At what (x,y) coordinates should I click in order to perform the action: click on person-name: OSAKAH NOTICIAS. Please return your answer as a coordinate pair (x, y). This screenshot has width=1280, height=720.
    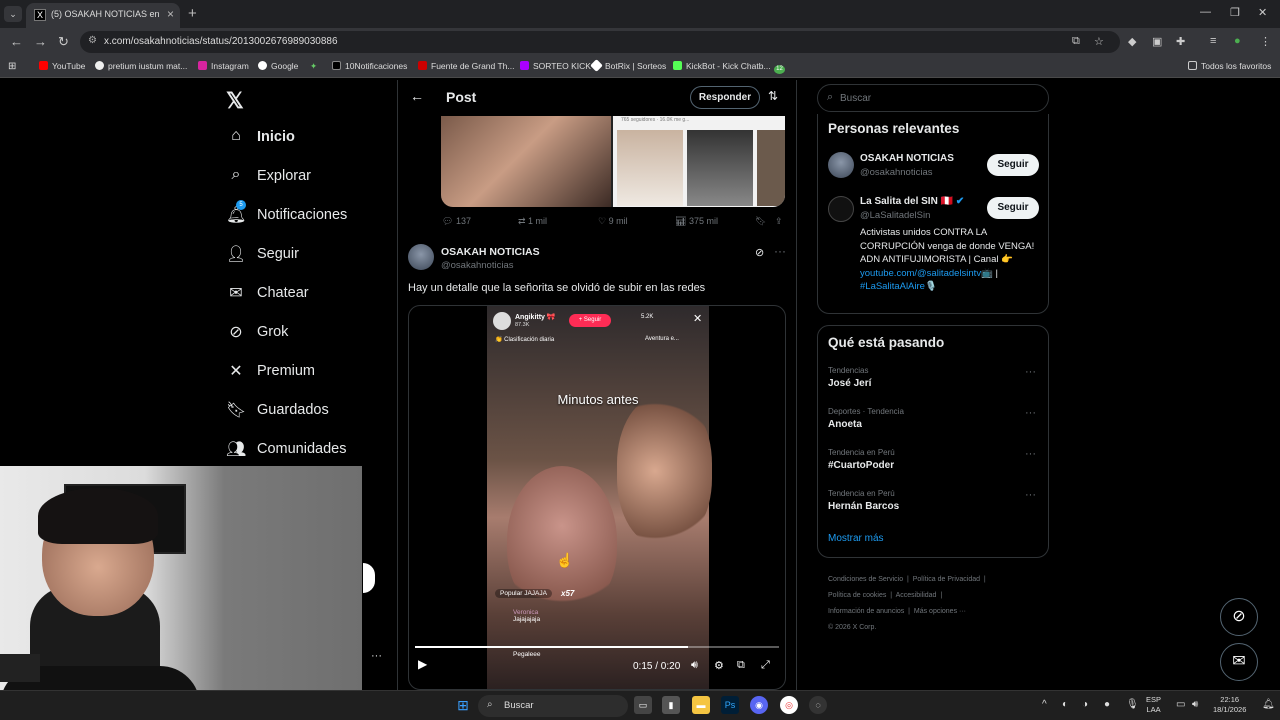
    Looking at the image, I should click on (907, 158).